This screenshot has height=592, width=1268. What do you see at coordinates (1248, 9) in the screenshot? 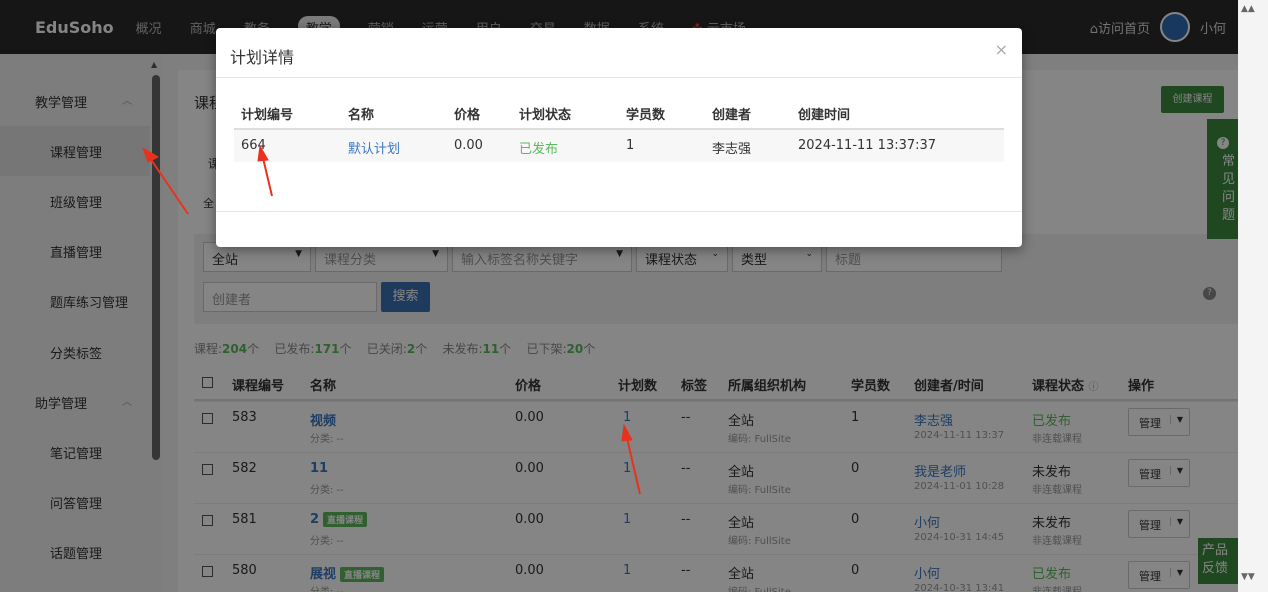
I see `scroll-up-icon: ▲▲` at bounding box center [1248, 9].